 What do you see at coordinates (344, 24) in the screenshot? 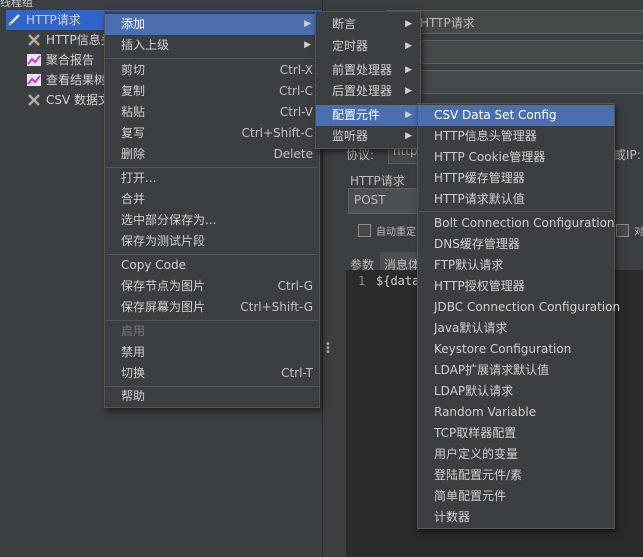
I see `menu-item-label: 断言` at bounding box center [344, 24].